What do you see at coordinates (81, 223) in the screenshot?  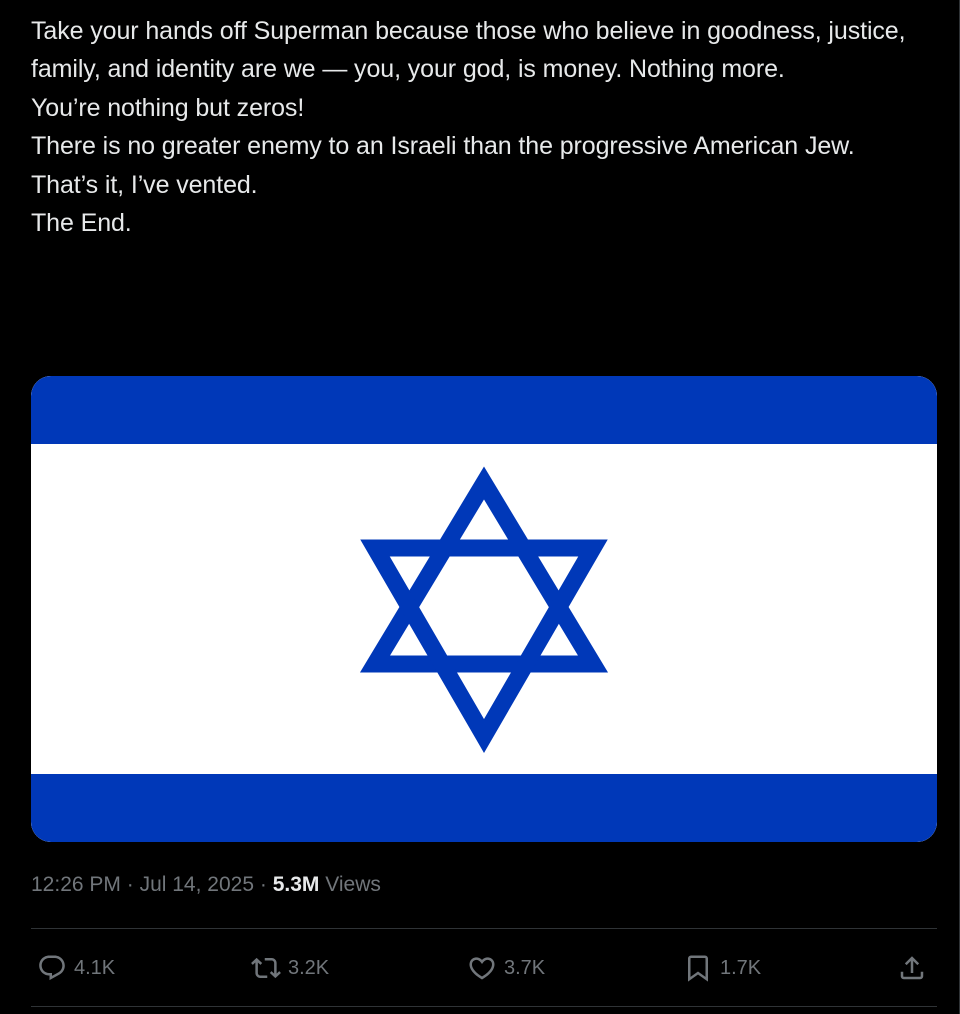 I see `tweet-line: The End.` at bounding box center [81, 223].